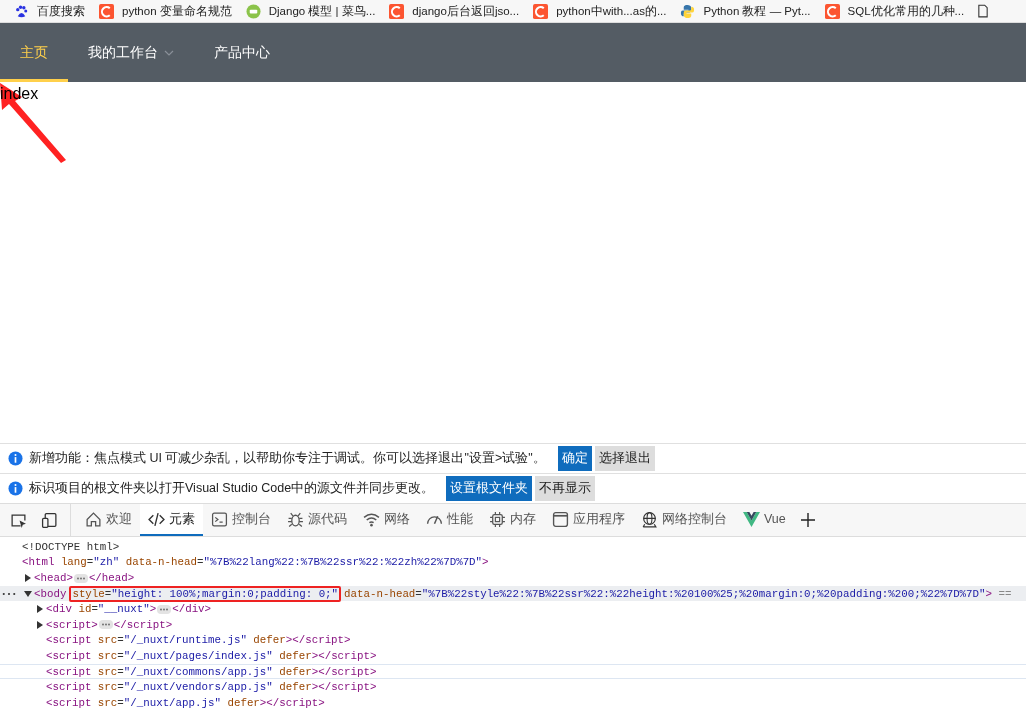  I want to click on globe-icon, so click(649, 519).